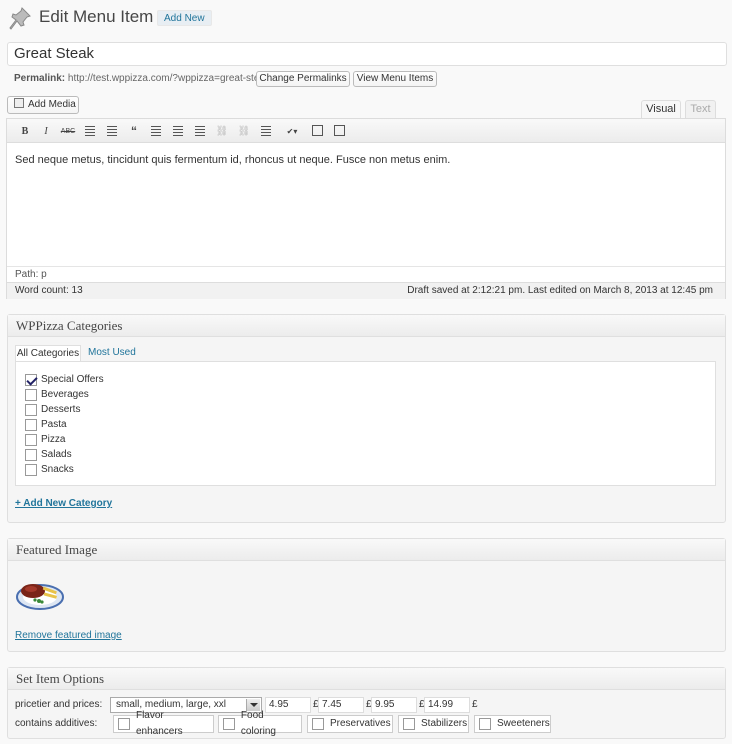 The image size is (732, 744). What do you see at coordinates (134, 131) in the screenshot?
I see `blockquote-icon: “` at bounding box center [134, 131].